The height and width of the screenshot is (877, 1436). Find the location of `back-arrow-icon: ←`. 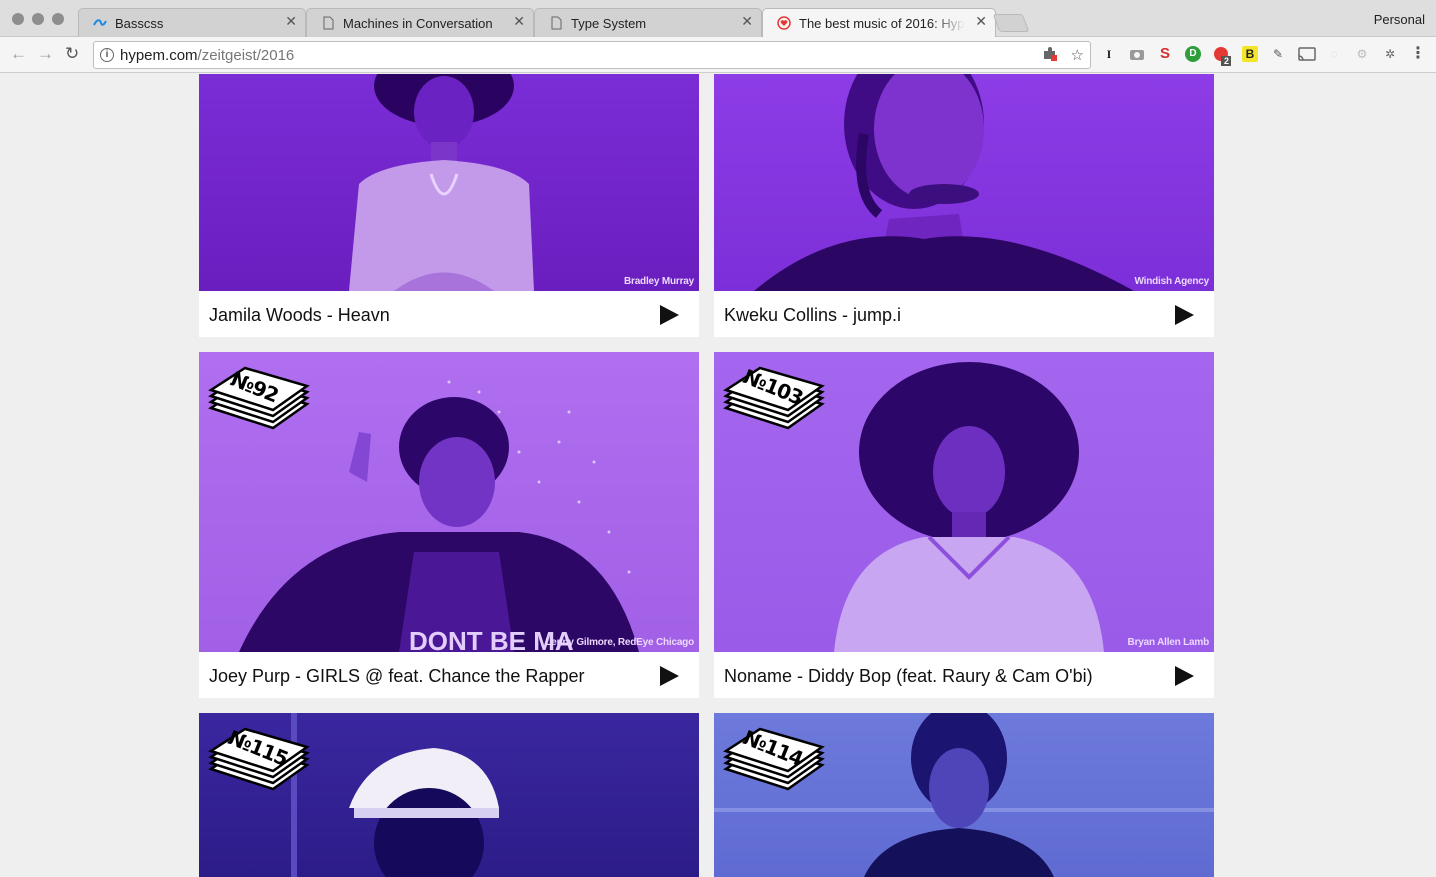

back-arrow-icon: ← is located at coordinates (18, 54).